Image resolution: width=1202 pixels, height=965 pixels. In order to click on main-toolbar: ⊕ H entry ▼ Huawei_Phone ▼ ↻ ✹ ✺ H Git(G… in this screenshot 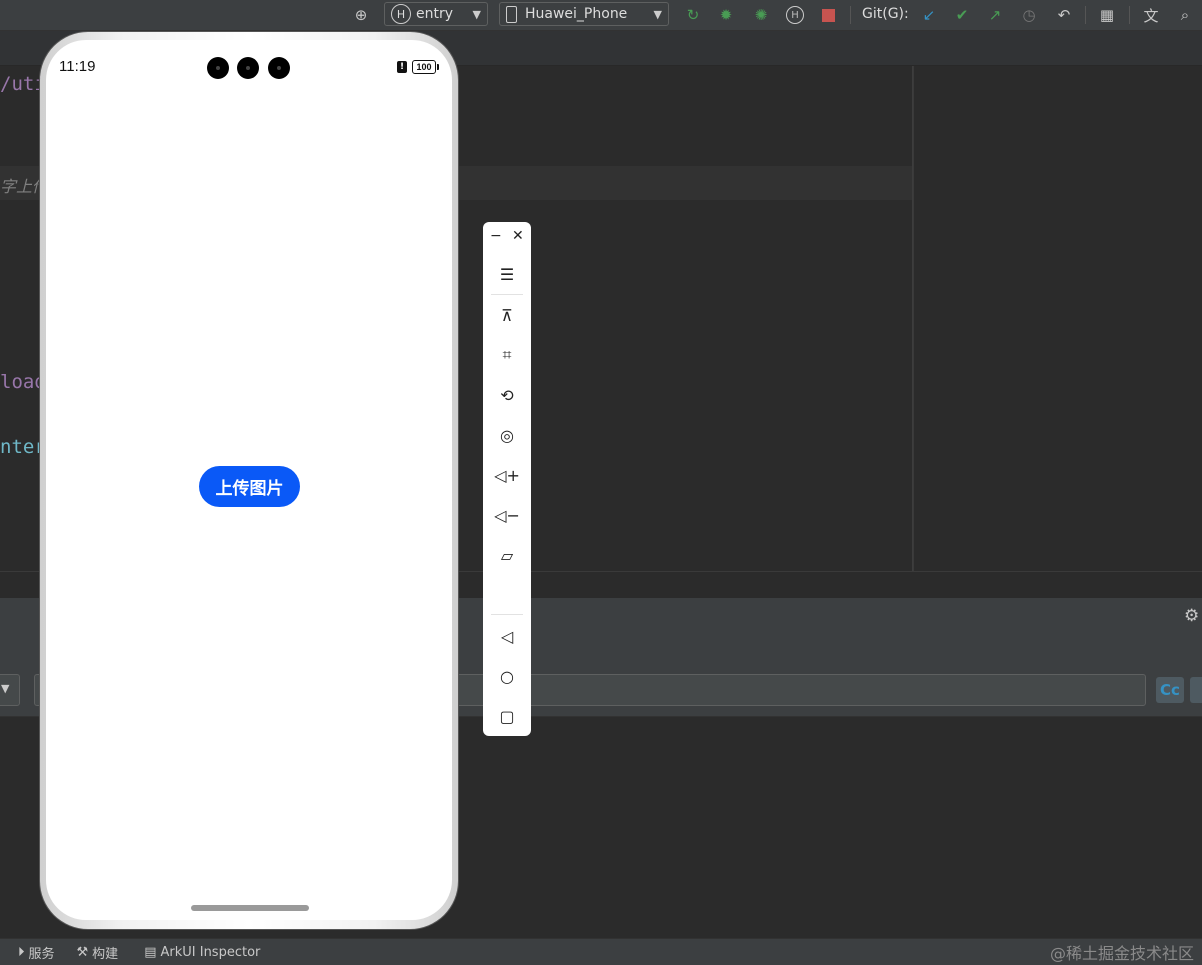, I will do `click(601, 15)`.